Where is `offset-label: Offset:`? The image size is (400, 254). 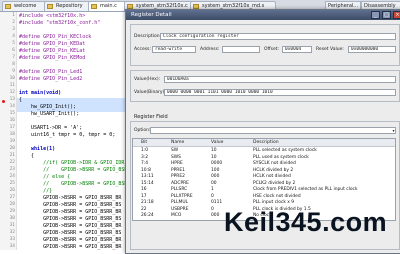 offset-label: Offset: is located at coordinates (272, 49).